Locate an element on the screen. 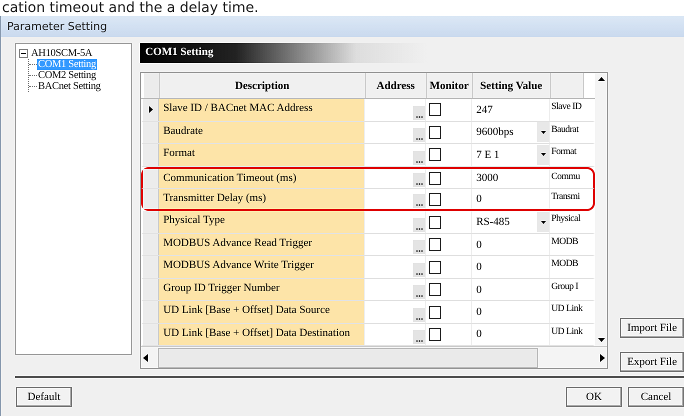  table-row: Slave ID / BACnet MAC Address 247 Slave ID is located at coordinates (368, 110).